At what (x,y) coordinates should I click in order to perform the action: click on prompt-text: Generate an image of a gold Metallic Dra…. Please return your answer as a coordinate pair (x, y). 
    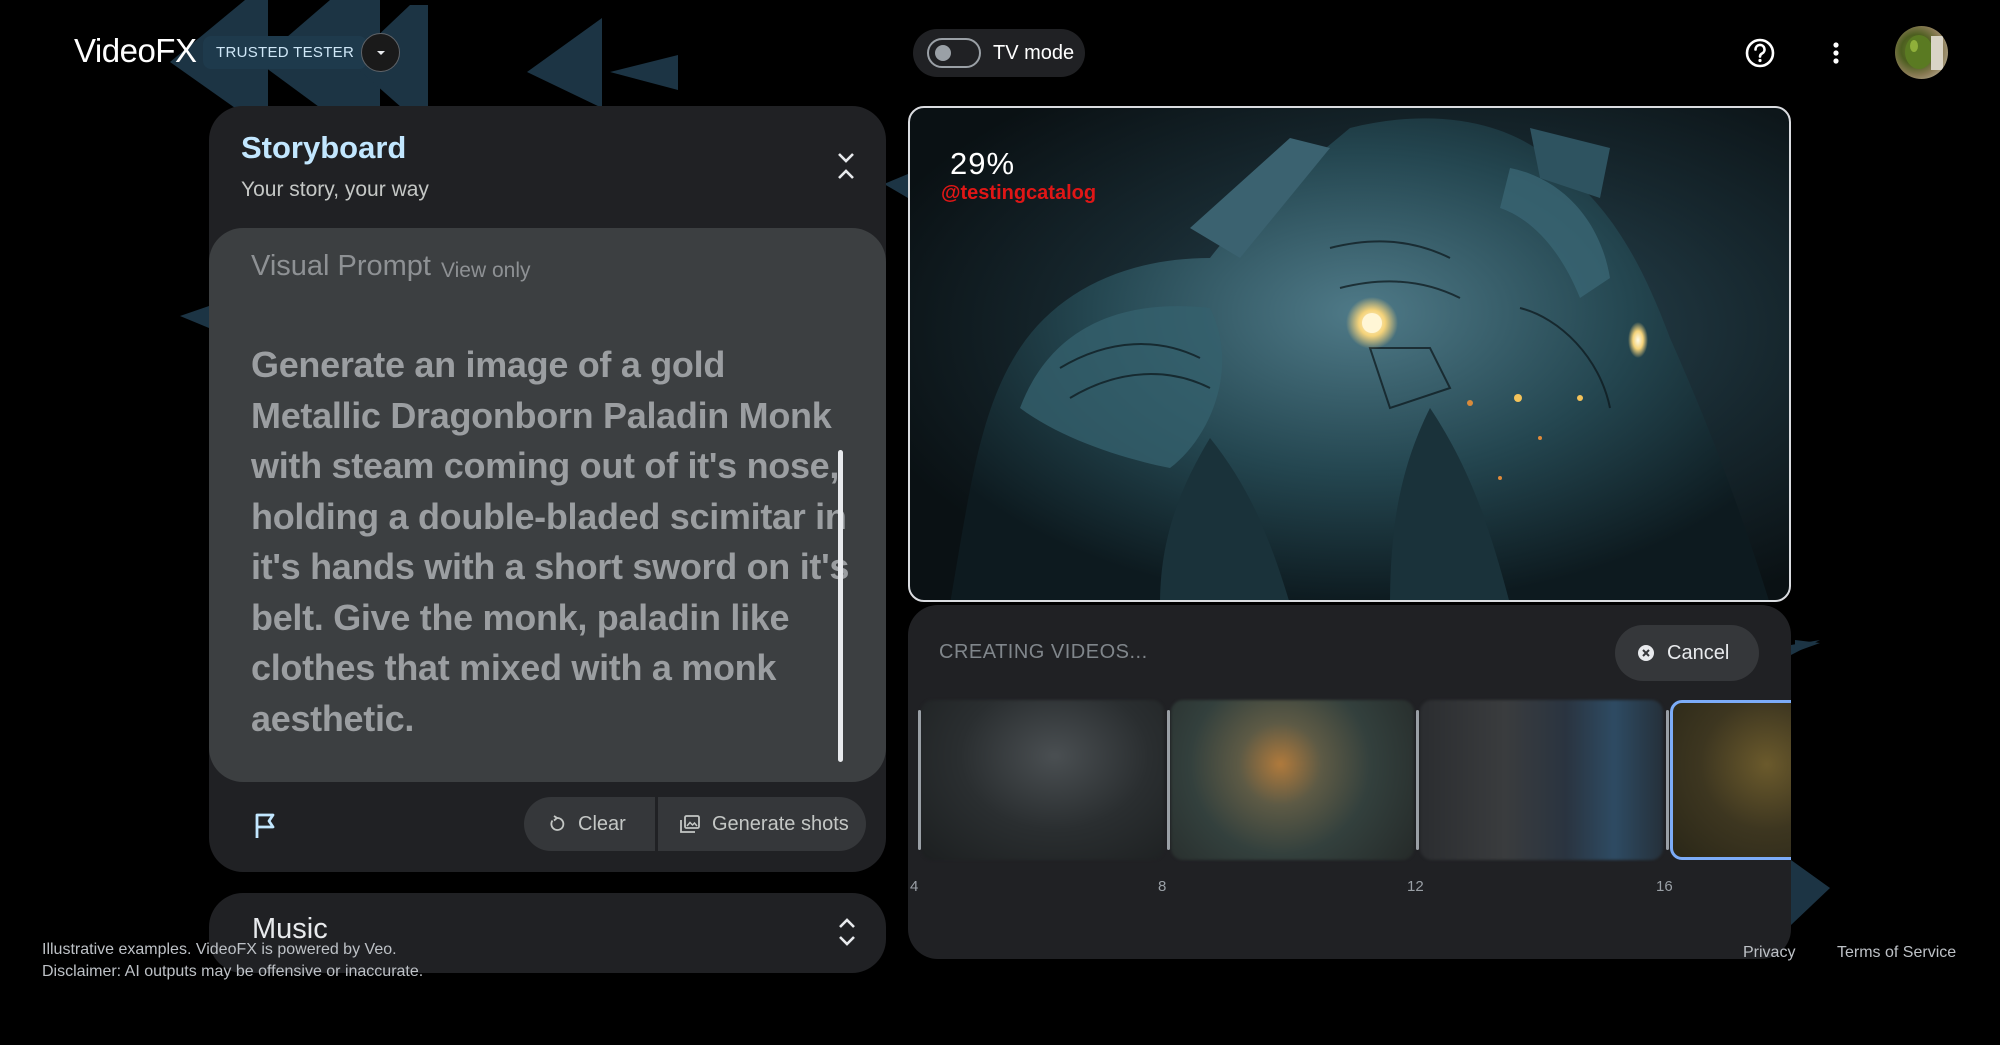
    Looking at the image, I should click on (551, 542).